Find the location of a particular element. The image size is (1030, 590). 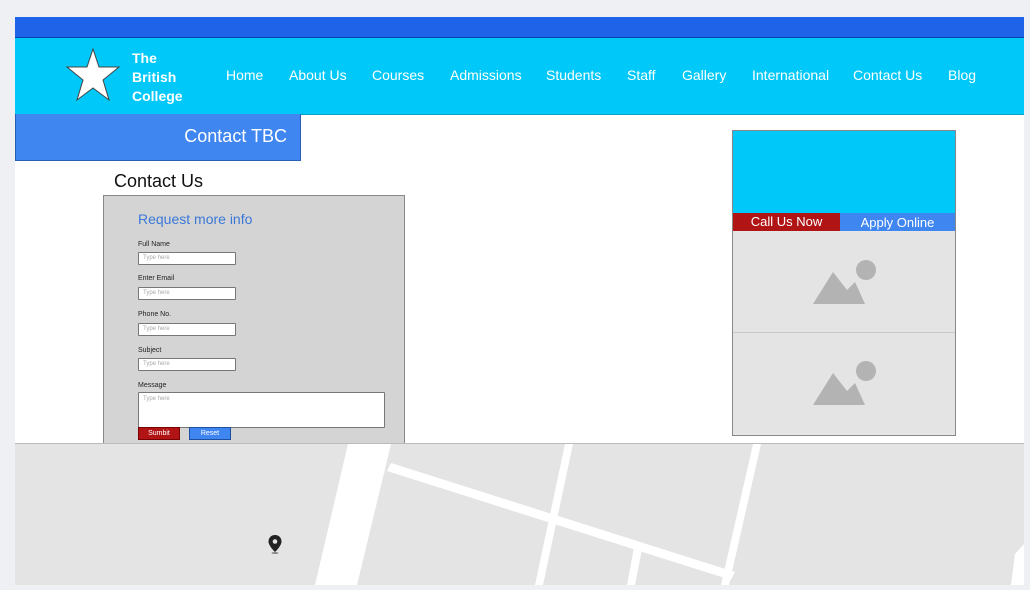

phone-label: Phone No. is located at coordinates (155, 314).